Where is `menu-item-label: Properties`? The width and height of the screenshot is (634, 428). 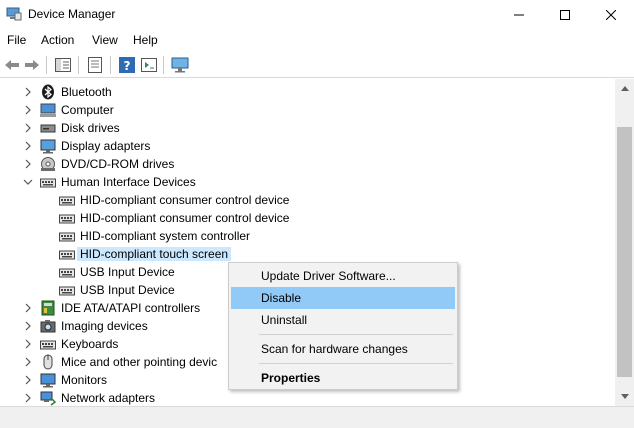 menu-item-label: Properties is located at coordinates (291, 378).